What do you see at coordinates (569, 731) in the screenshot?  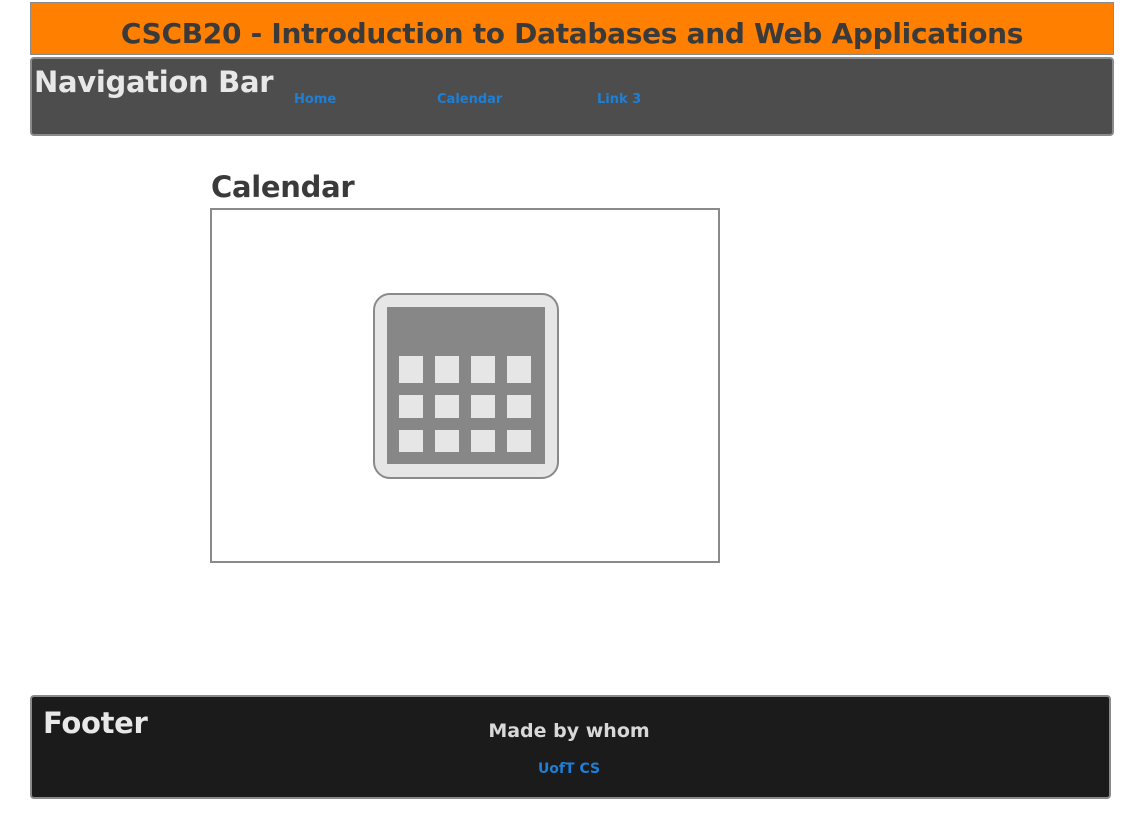 I see `footer-credit: Made by whom` at bounding box center [569, 731].